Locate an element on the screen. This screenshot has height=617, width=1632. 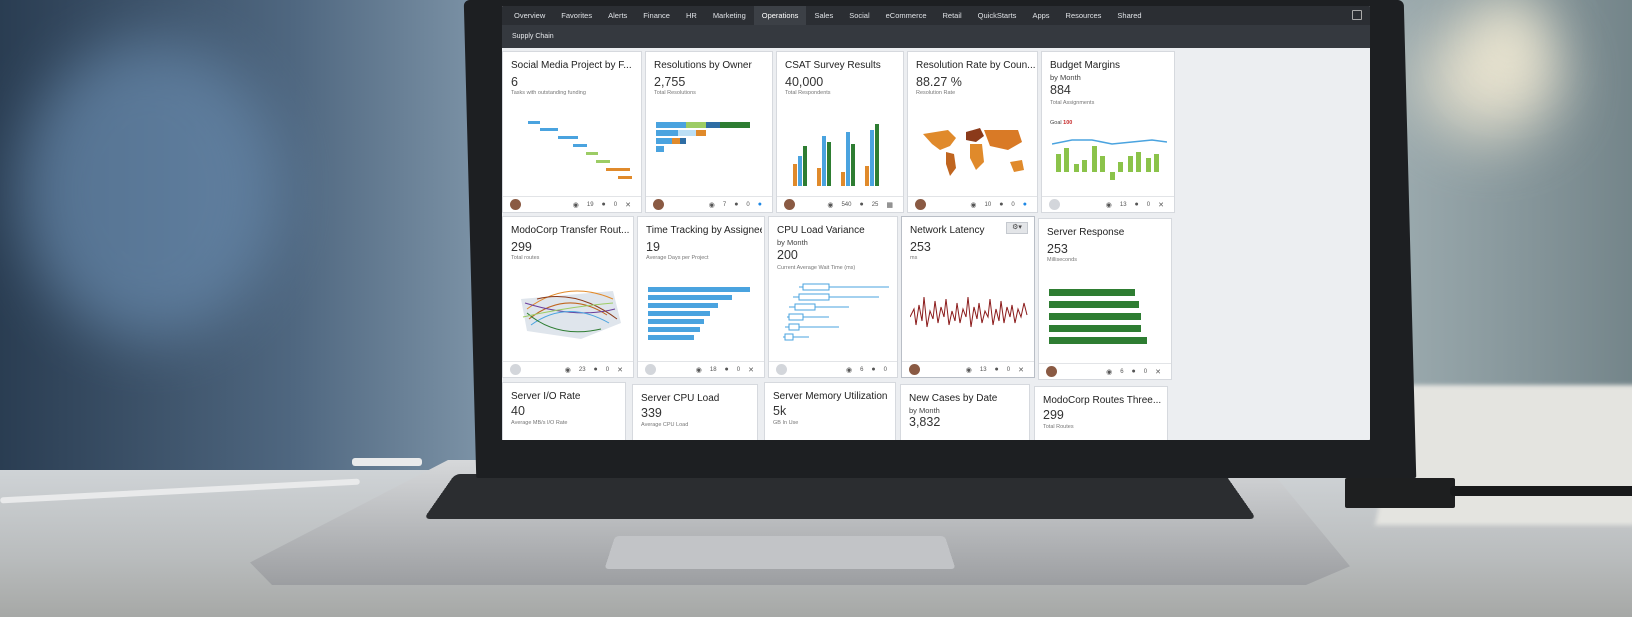
nav-tab-apps: Apps is located at coordinates (1040, 15).